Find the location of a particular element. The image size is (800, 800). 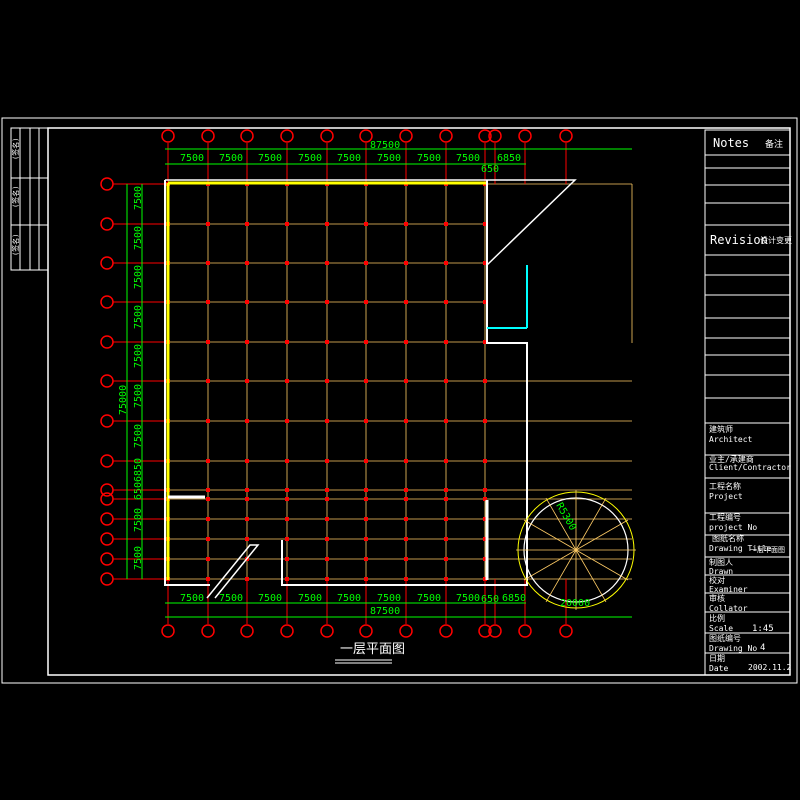

dim-left-total: 75000 is located at coordinates (123, 400).